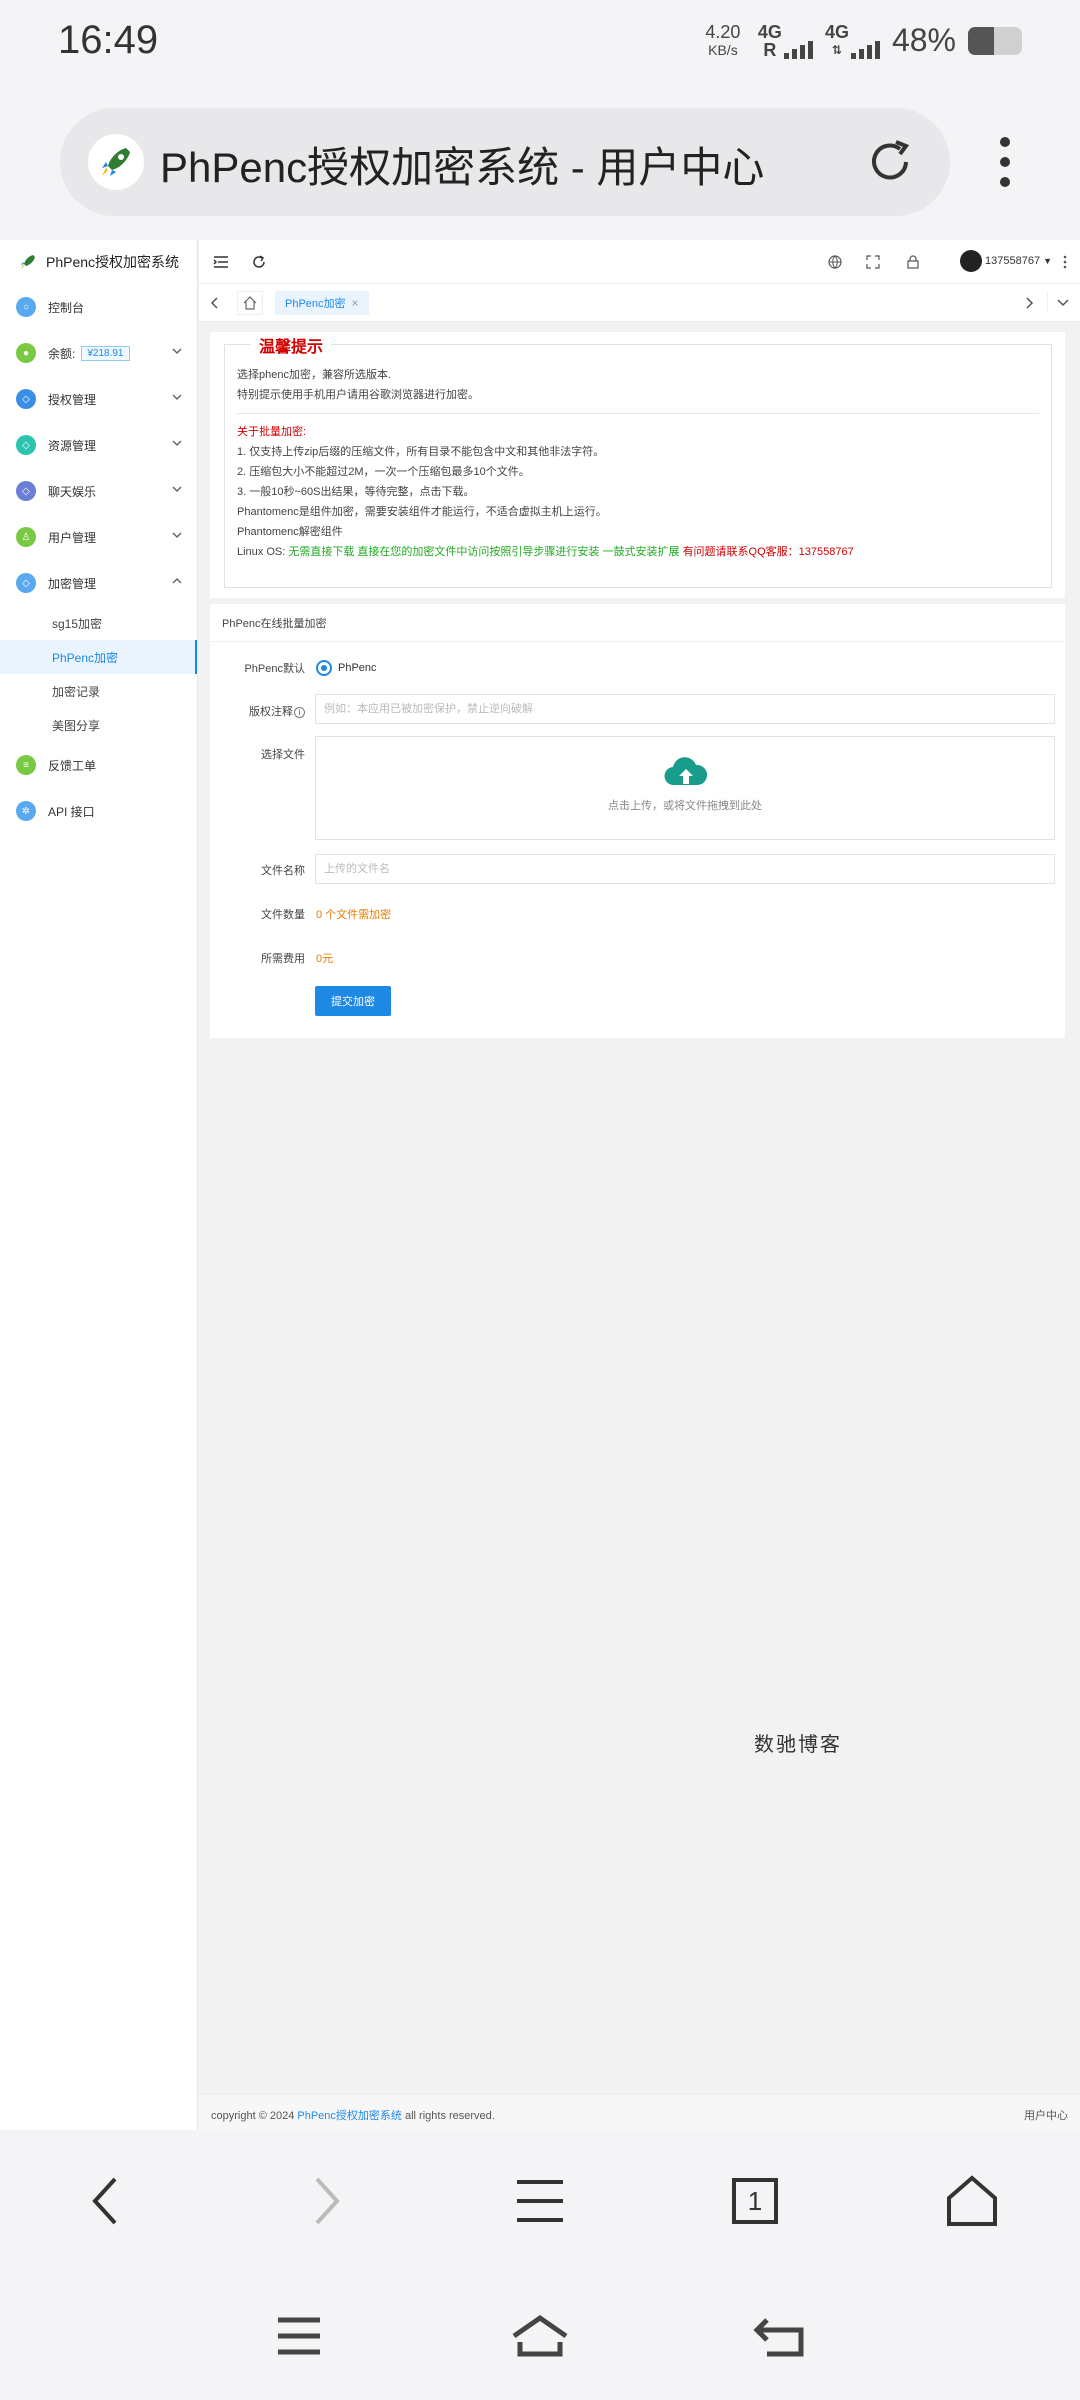 The height and width of the screenshot is (2400, 1080). Describe the element at coordinates (355, 303) in the screenshot. I see `close-icon: ×` at that location.